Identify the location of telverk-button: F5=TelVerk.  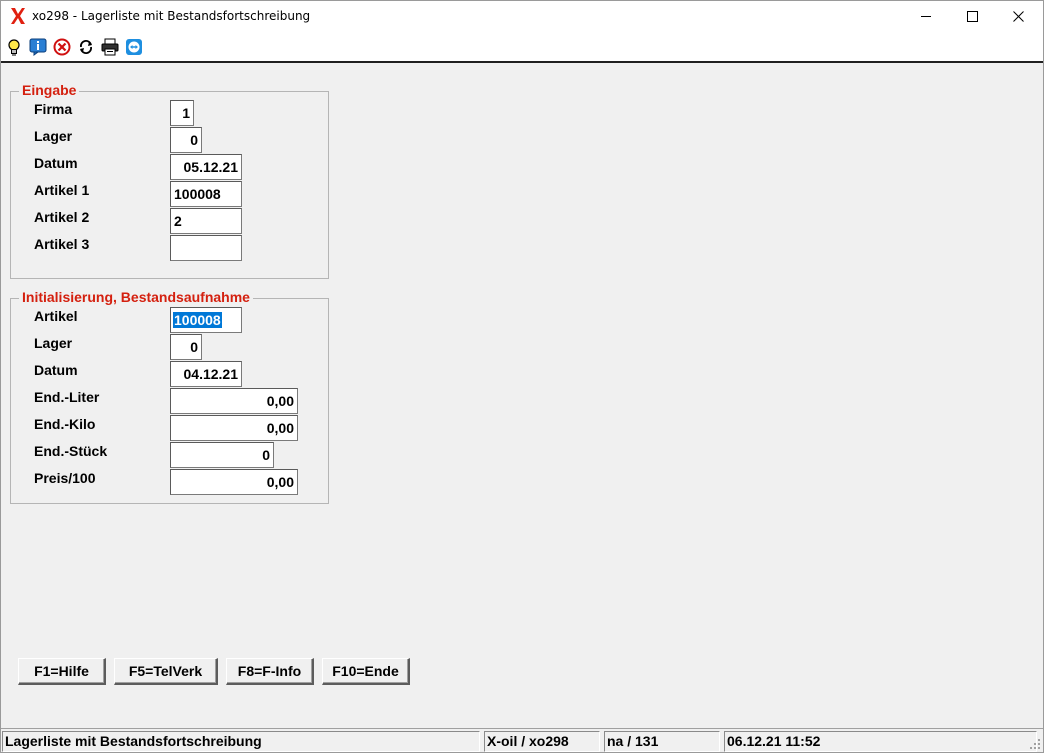
(166, 671).